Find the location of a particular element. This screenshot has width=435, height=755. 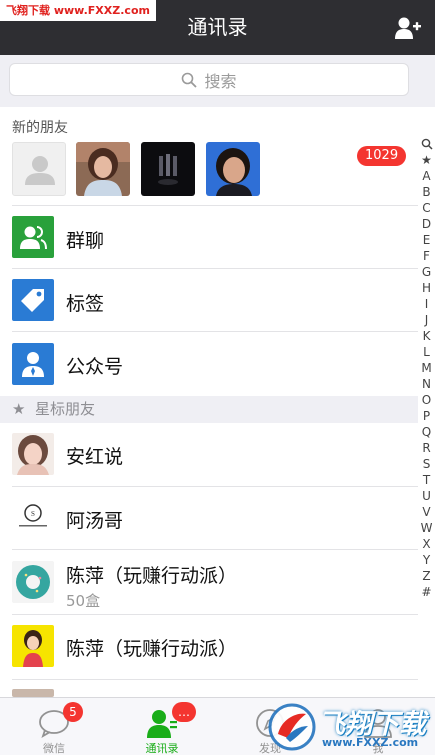

index-letter: C is located at coordinates (426, 208).